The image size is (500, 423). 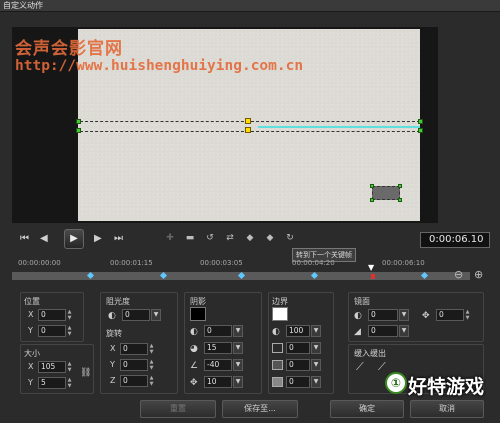 I want to click on home-icon: ⏮, so click(x=24, y=239).